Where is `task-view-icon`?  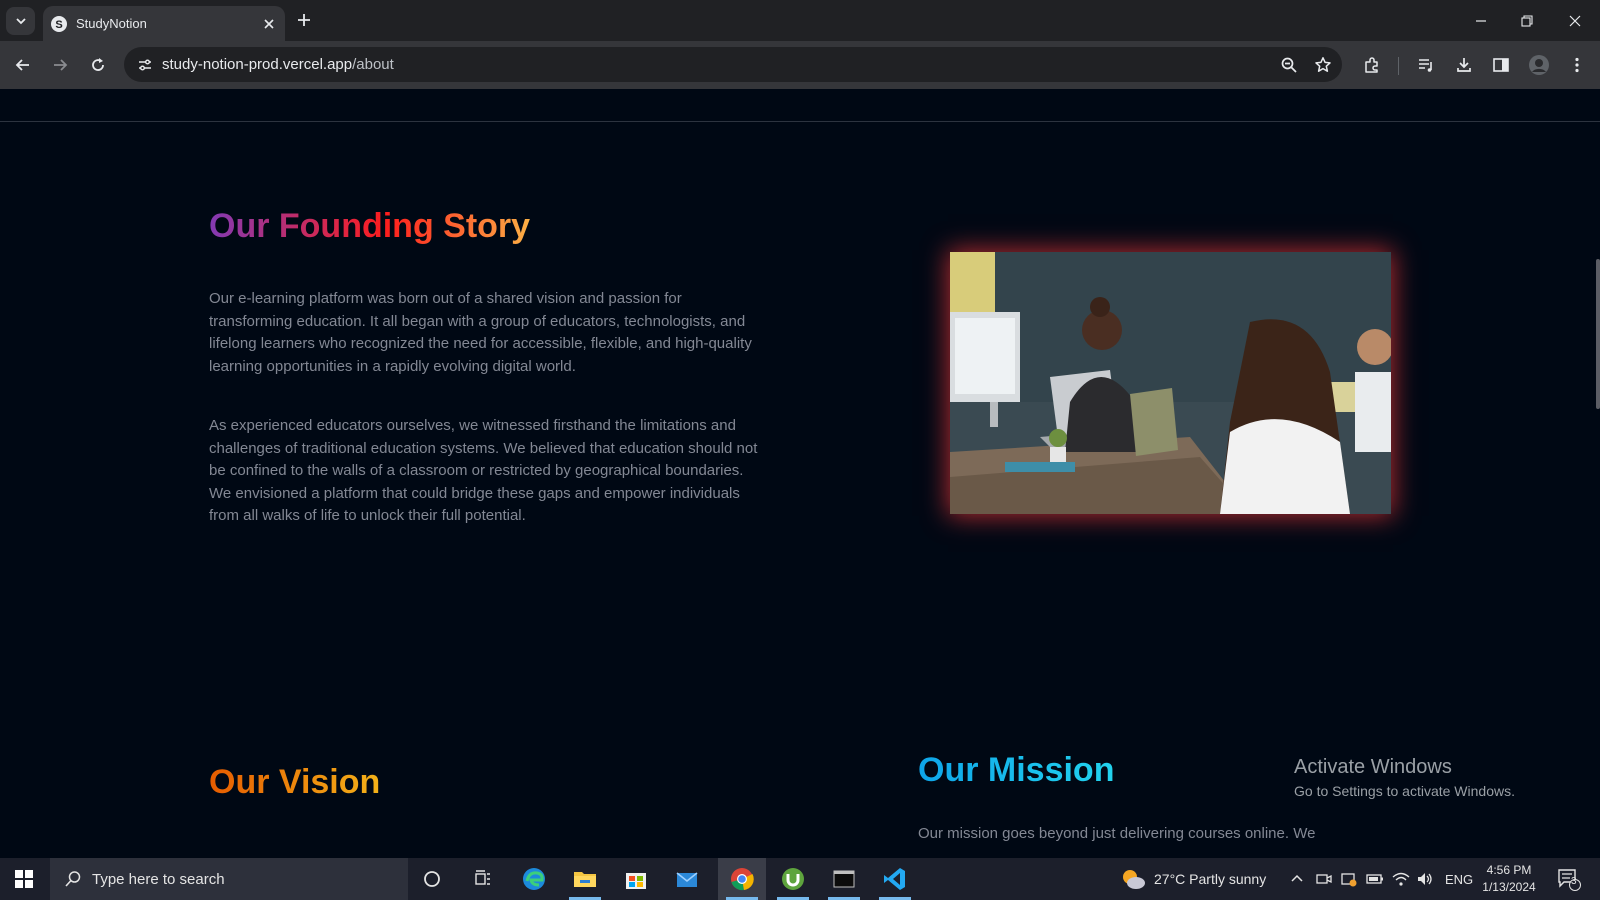
task-view-icon is located at coordinates (482, 877).